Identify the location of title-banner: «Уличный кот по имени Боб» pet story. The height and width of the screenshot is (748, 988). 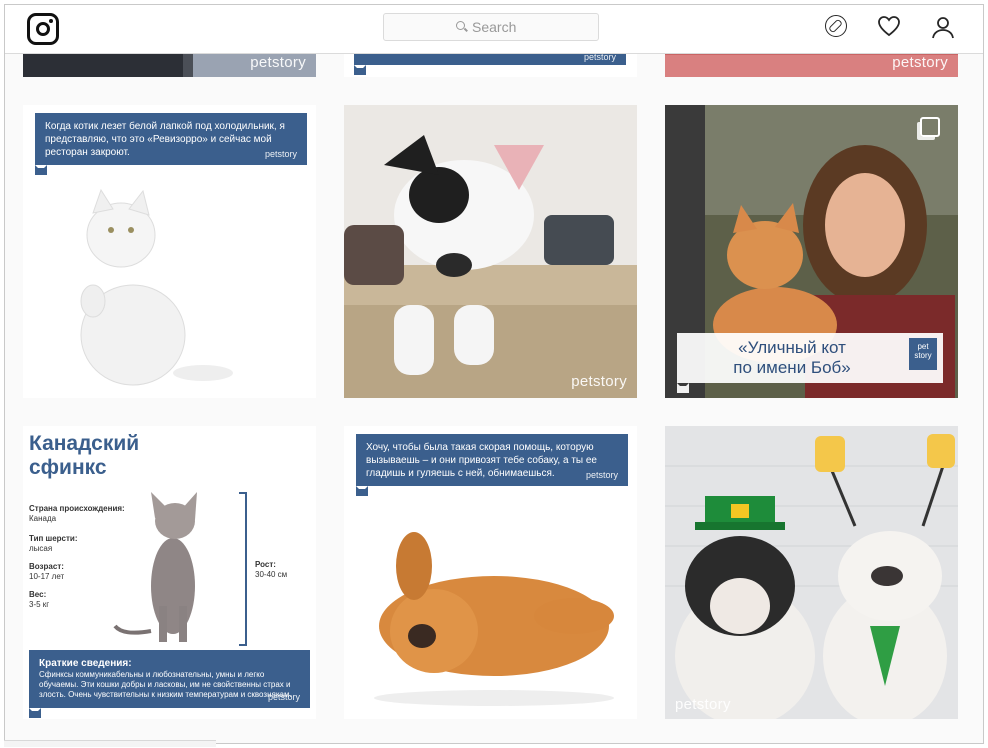
(810, 358).